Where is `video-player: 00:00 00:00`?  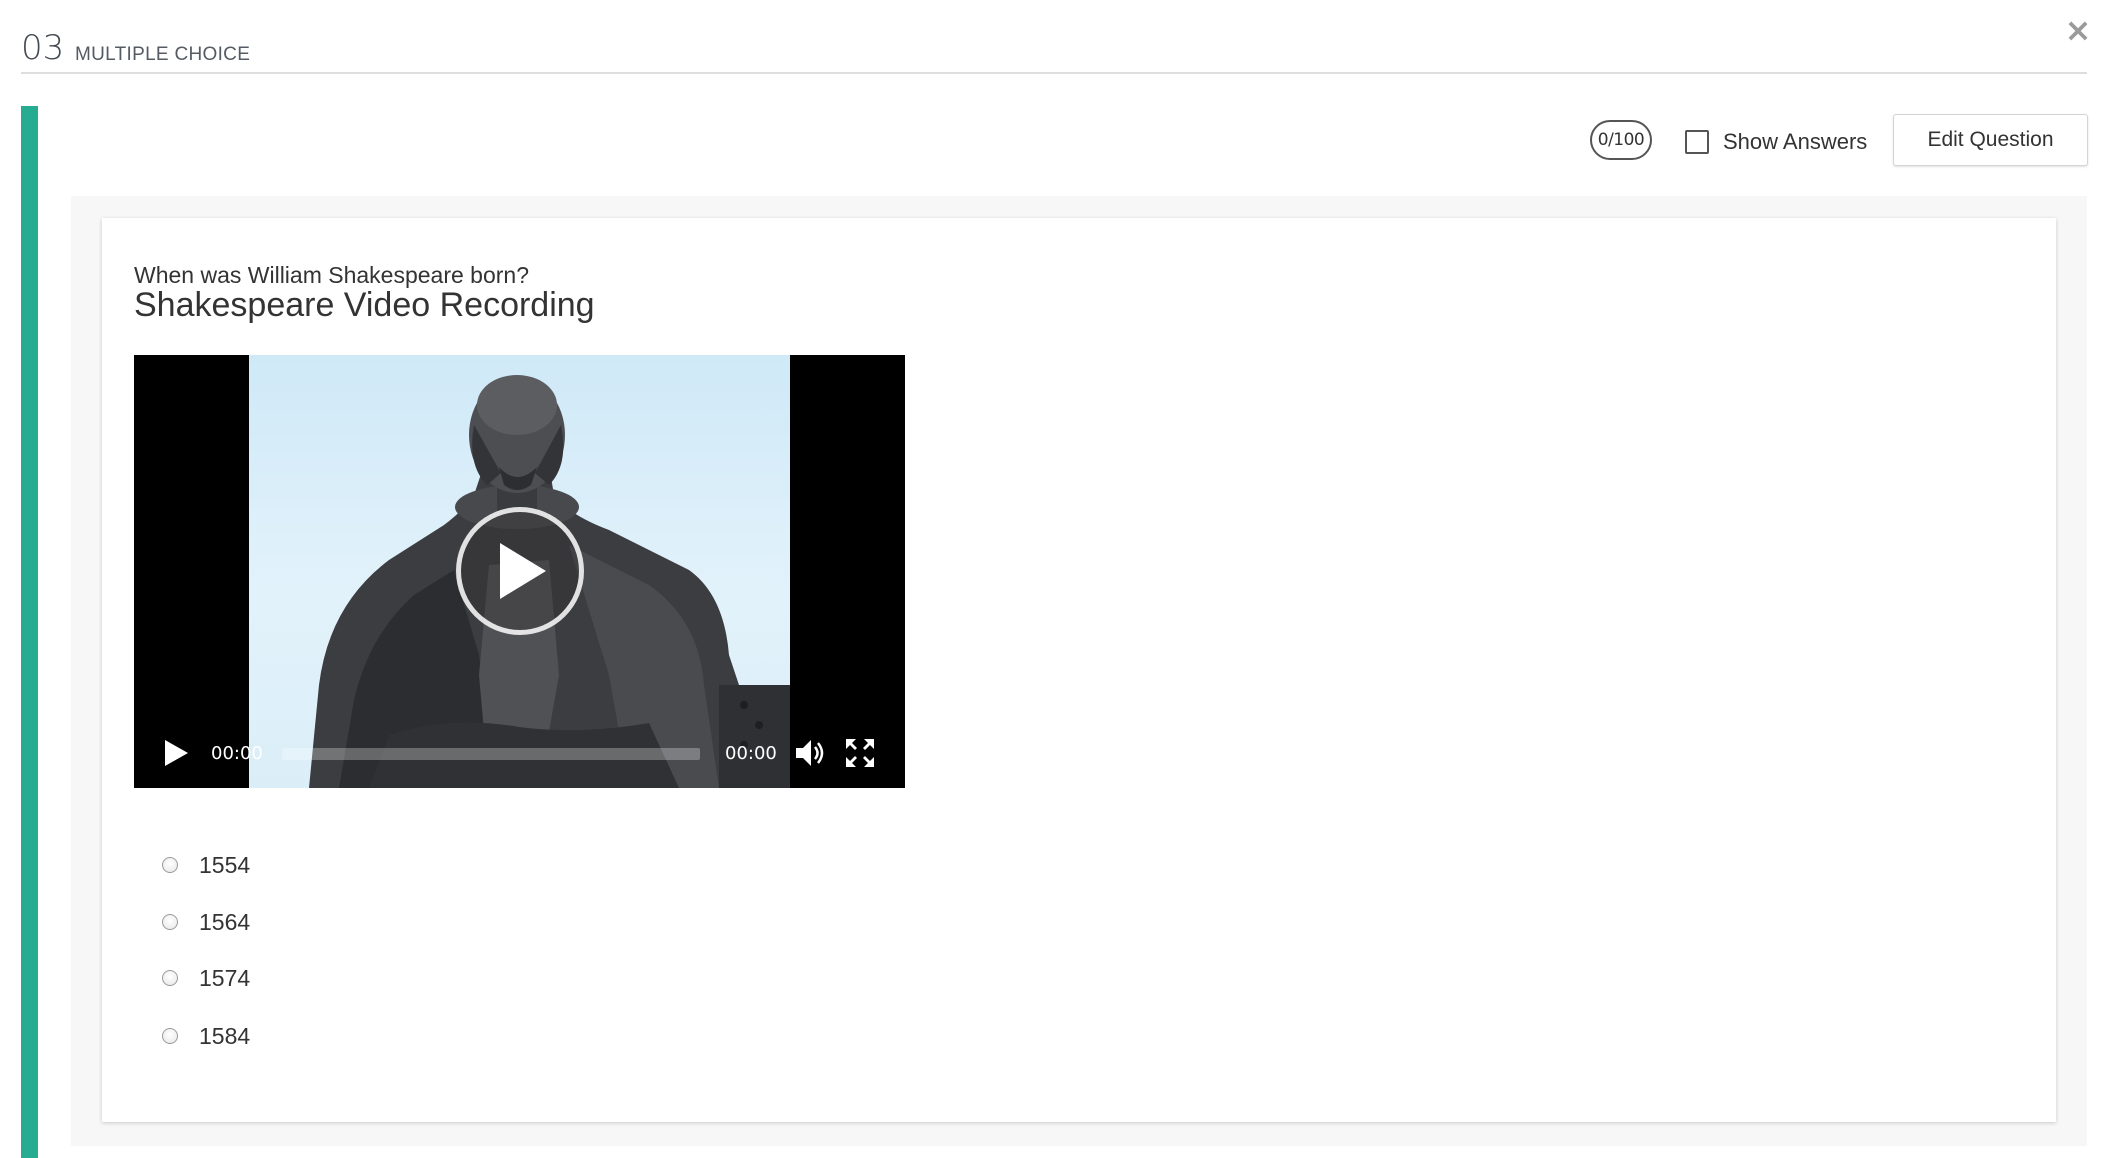 video-player: 00:00 00:00 is located at coordinates (519, 571).